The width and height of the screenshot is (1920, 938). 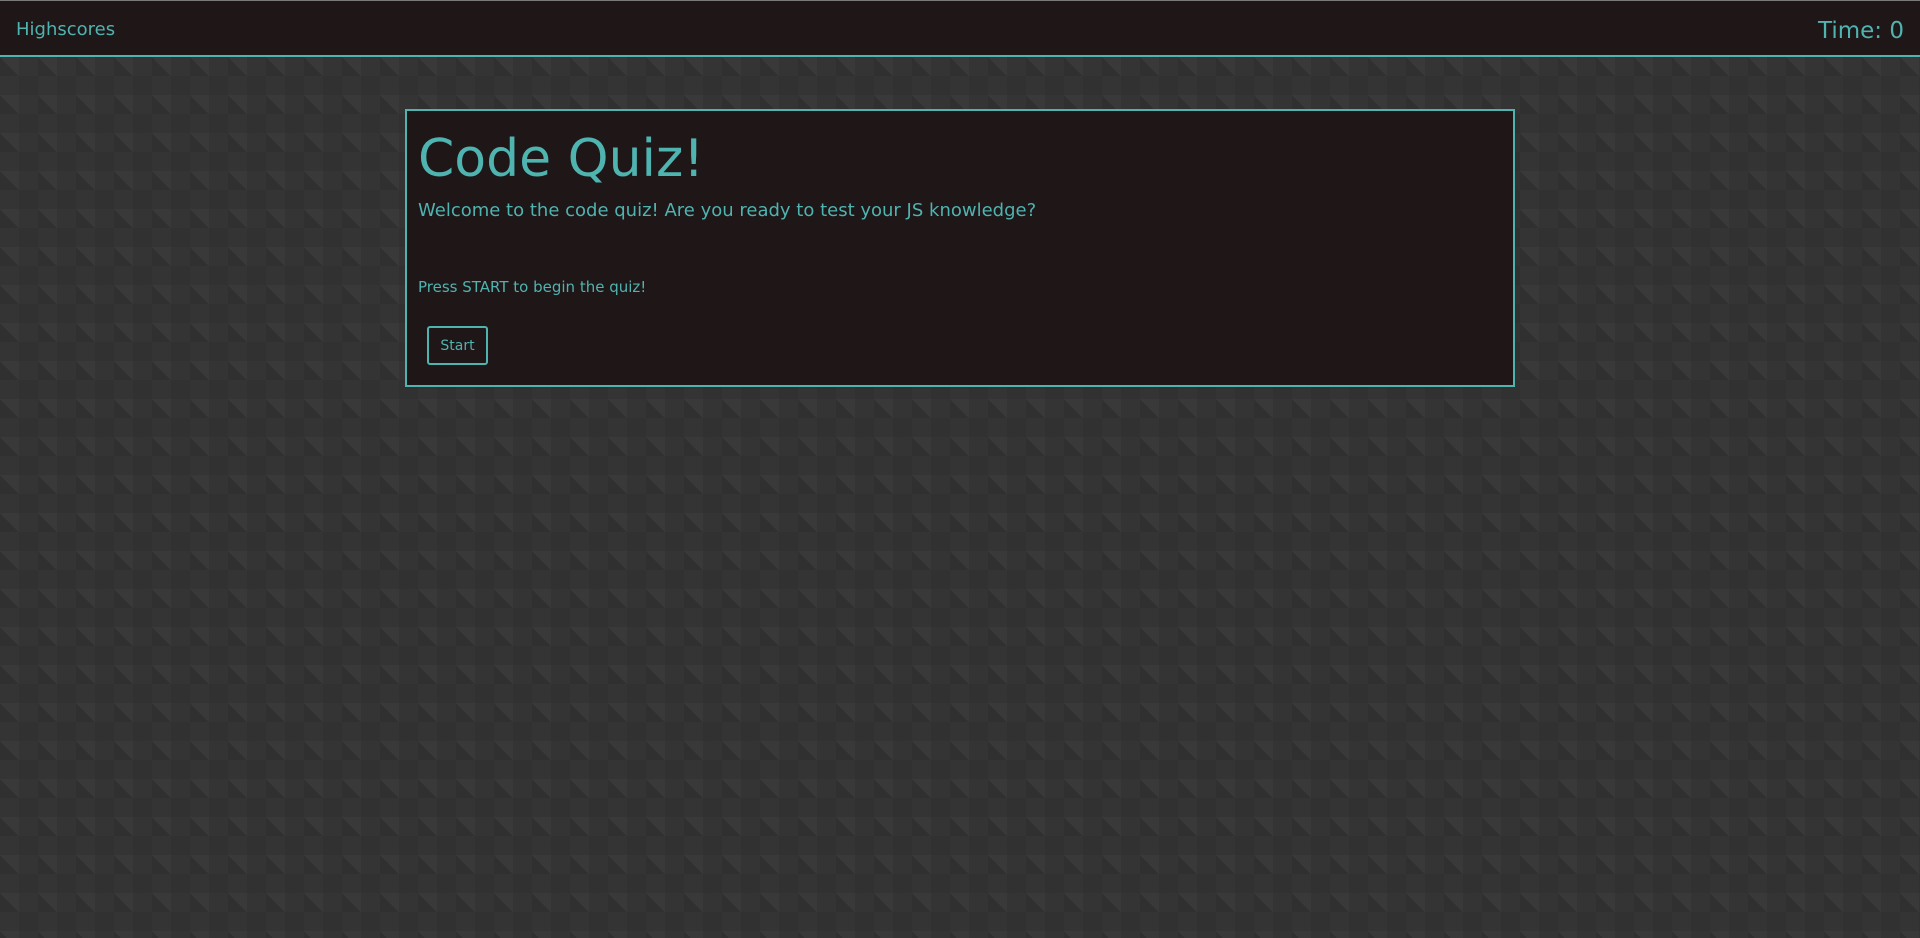 What do you see at coordinates (1861, 31) in the screenshot?
I see `timer-display: Time: 0` at bounding box center [1861, 31].